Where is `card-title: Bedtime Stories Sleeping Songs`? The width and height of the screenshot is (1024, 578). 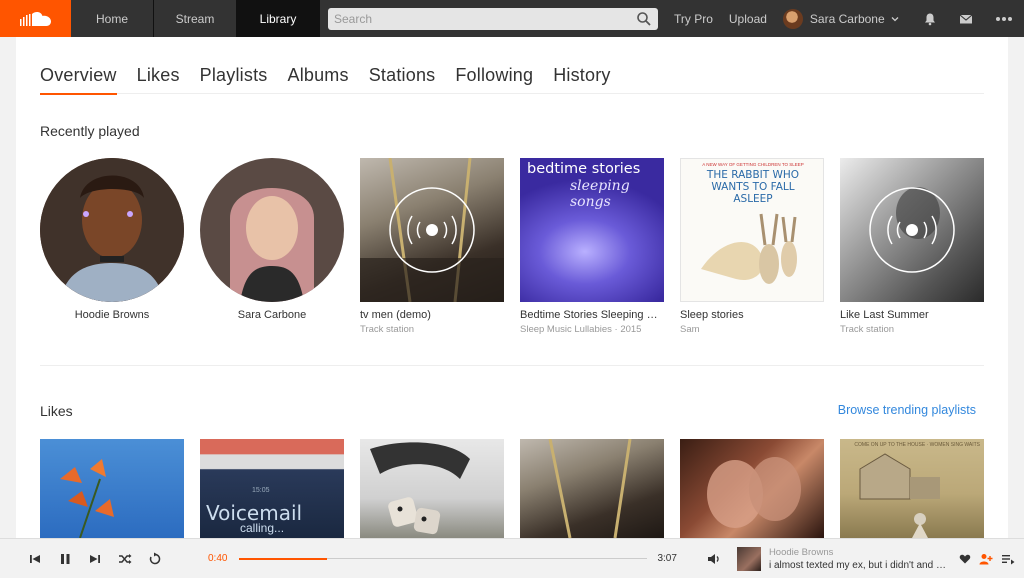 card-title: Bedtime Stories Sleeping Songs is located at coordinates (592, 315).